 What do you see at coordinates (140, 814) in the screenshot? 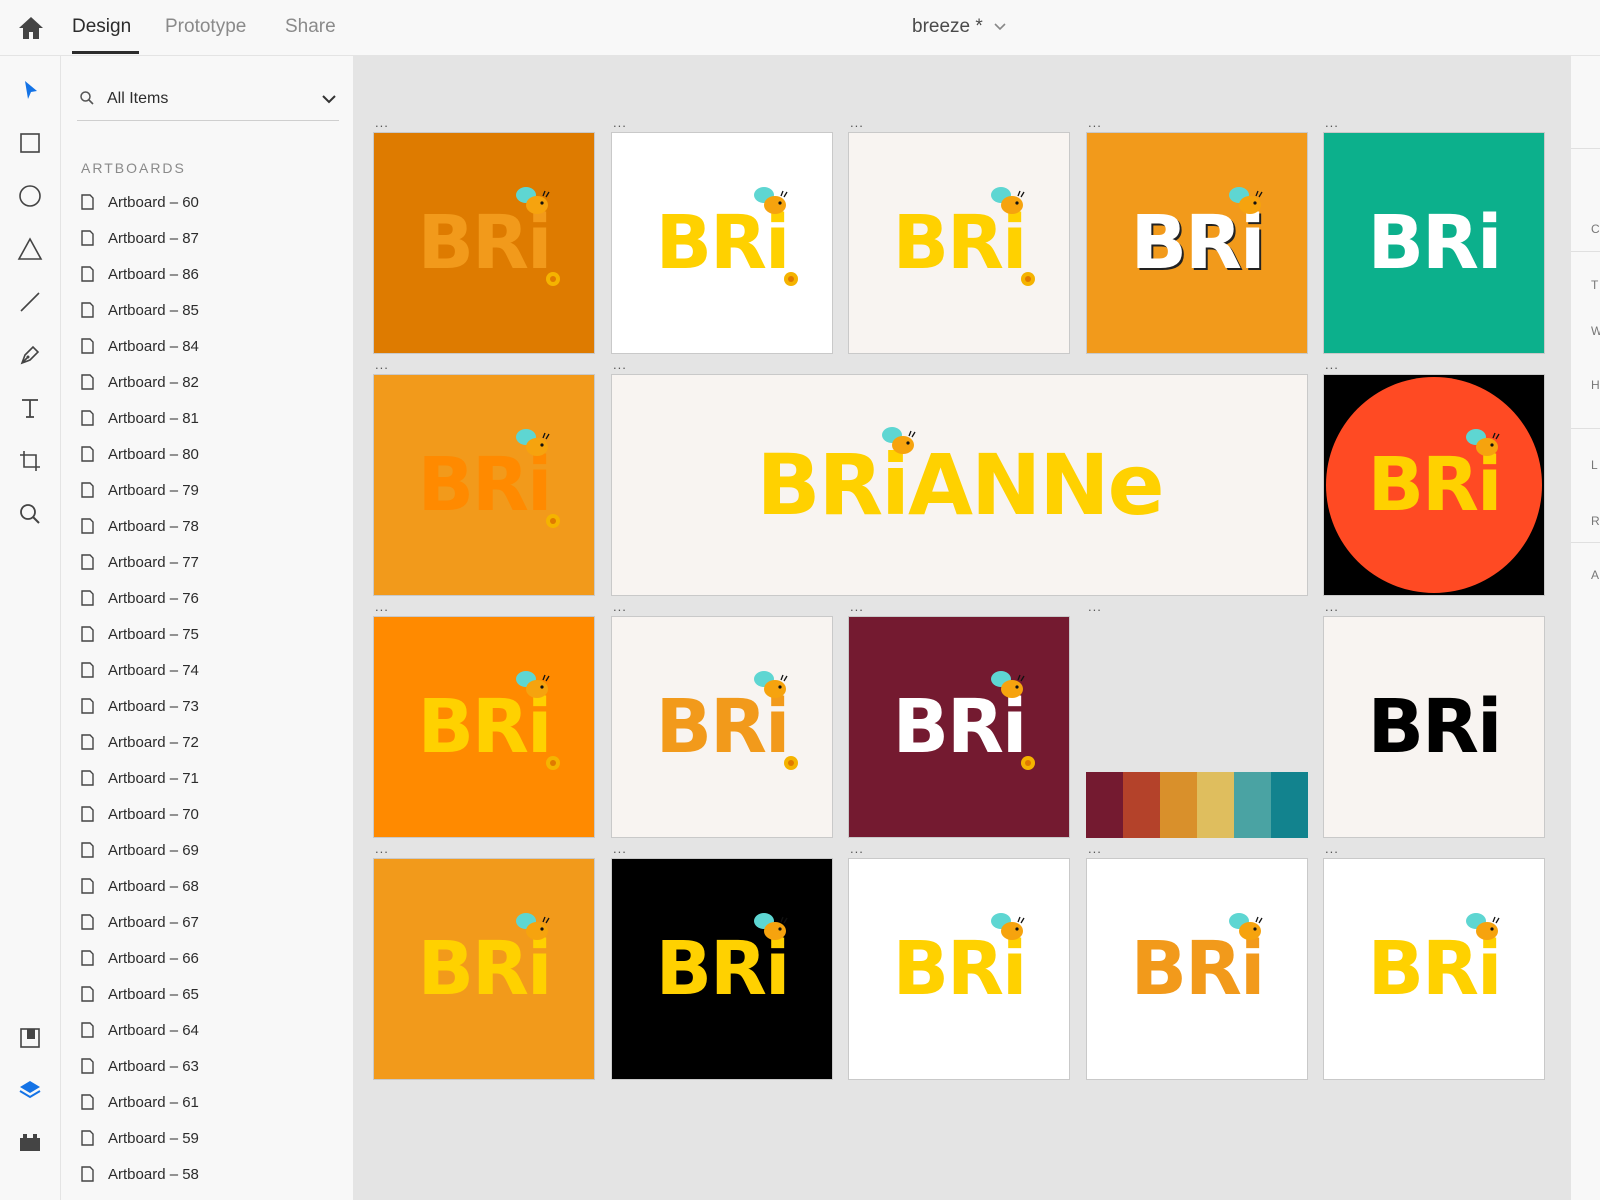
I see `artboard-list-item: Artboard – 70` at bounding box center [140, 814].